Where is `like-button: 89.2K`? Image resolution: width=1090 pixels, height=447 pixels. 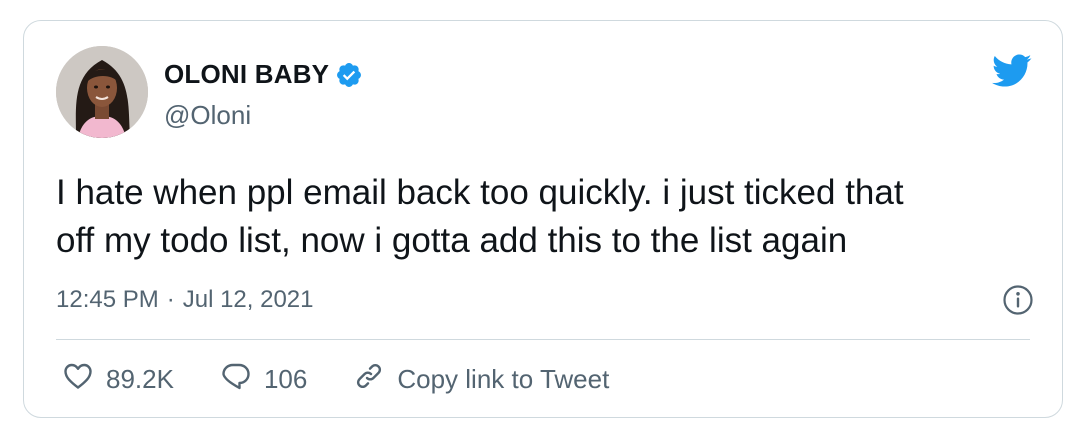
like-button: 89.2K is located at coordinates (118, 379).